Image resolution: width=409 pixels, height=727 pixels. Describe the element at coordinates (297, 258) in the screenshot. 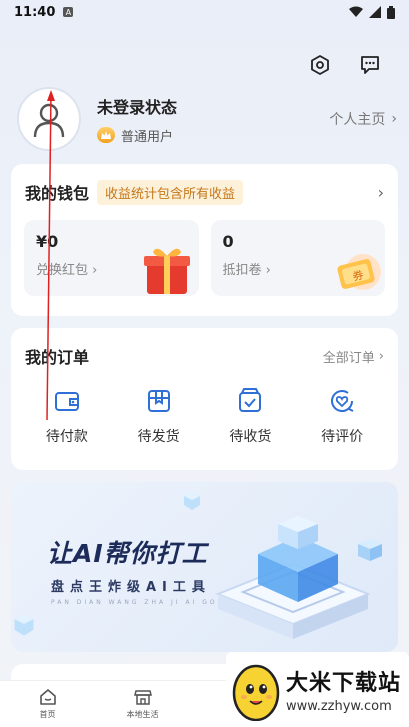

I see `coupon-box: 0 抵扣卷 › 券` at that location.